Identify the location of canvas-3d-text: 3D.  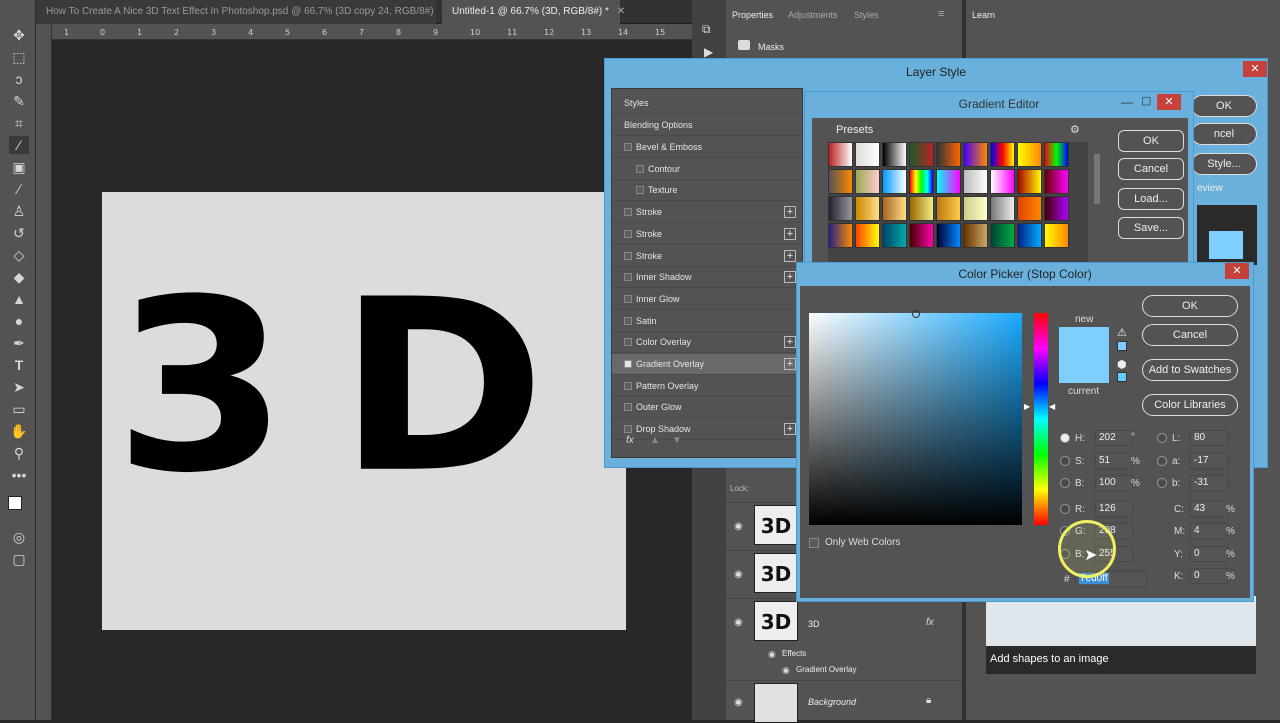
(354, 387).